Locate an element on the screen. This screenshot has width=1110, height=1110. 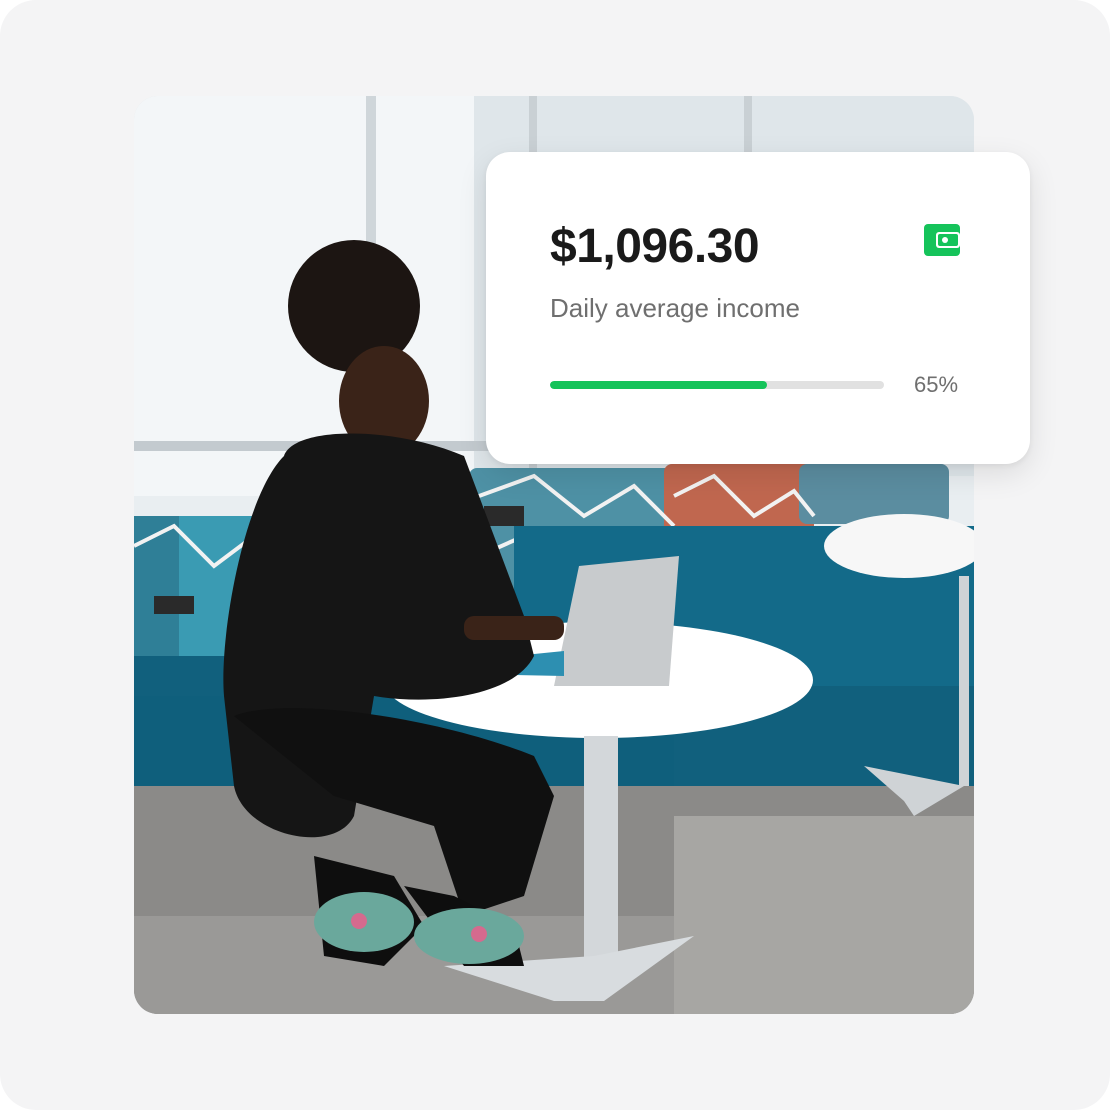
income-progress-bar is located at coordinates (717, 385).